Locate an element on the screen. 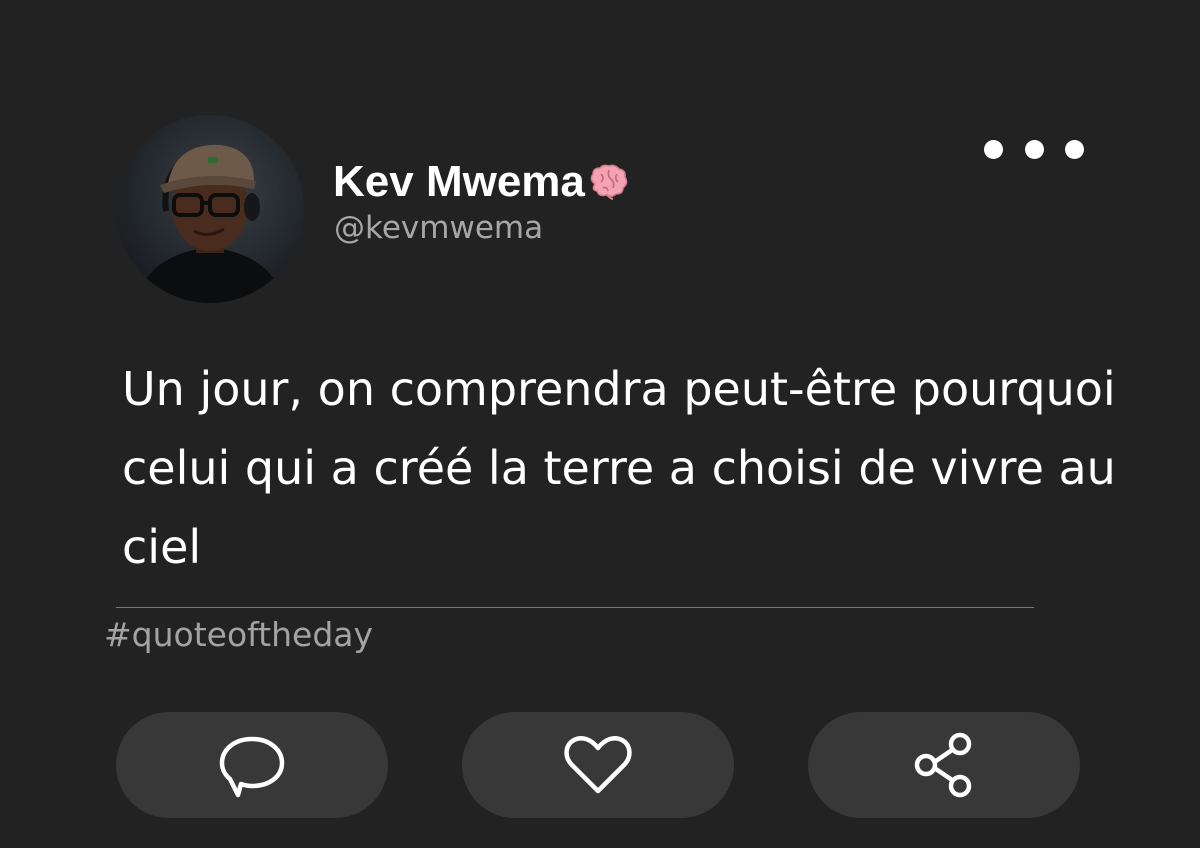 The height and width of the screenshot is (848, 1200). like-button is located at coordinates (598, 765).